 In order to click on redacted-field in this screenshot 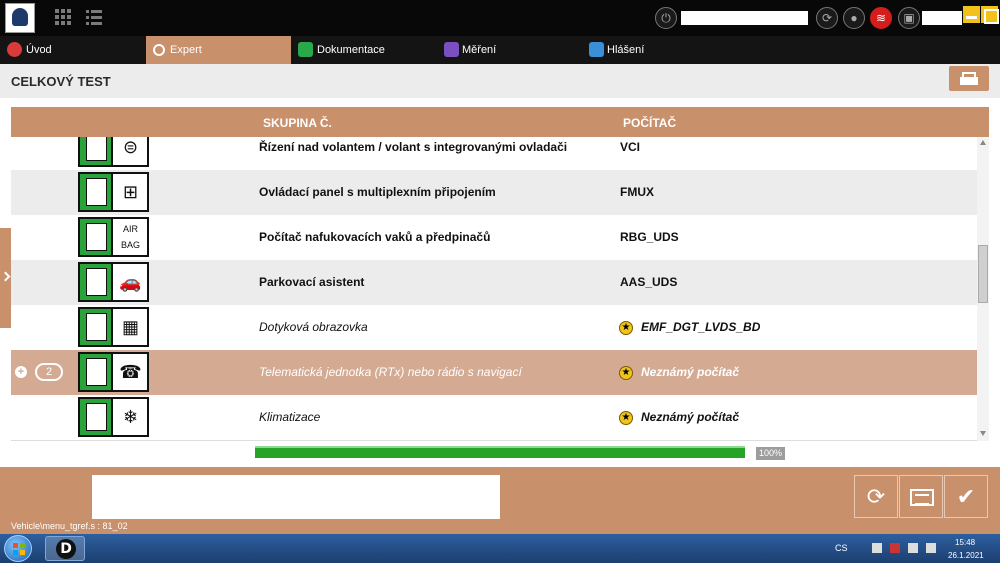, I will do `click(744, 18)`.